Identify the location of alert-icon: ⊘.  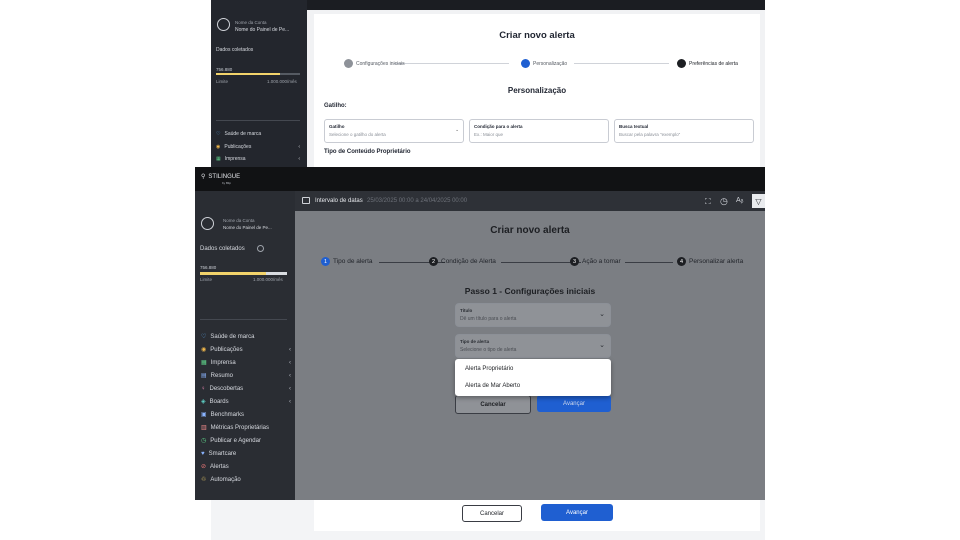
(204, 467).